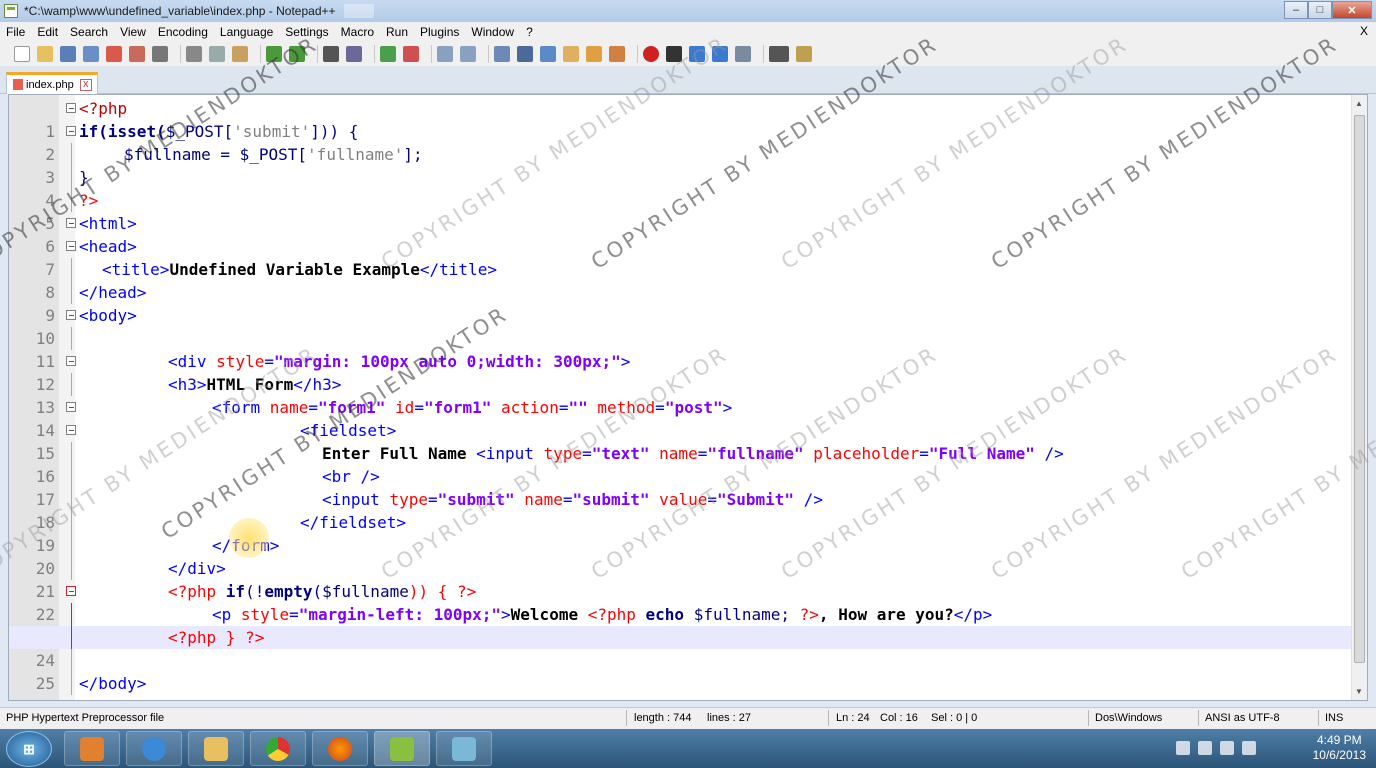 This screenshot has height=768, width=1376. What do you see at coordinates (445, 54) in the screenshot?
I see `sync-vertical-icon` at bounding box center [445, 54].